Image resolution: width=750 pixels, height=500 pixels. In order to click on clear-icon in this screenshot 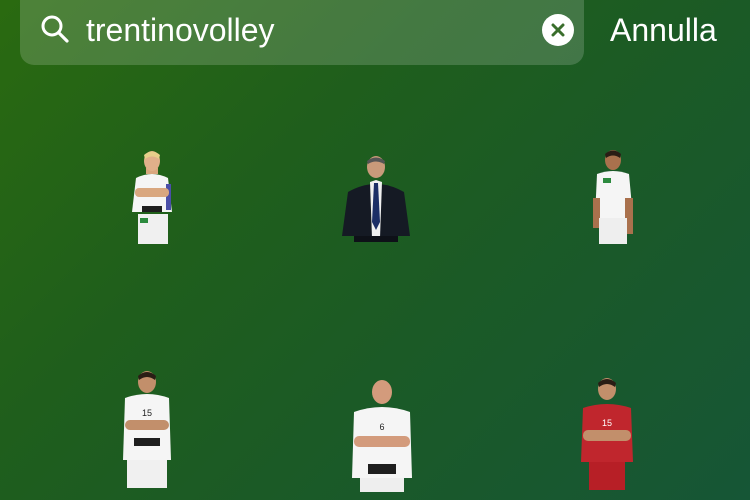, I will do `click(558, 30)`.